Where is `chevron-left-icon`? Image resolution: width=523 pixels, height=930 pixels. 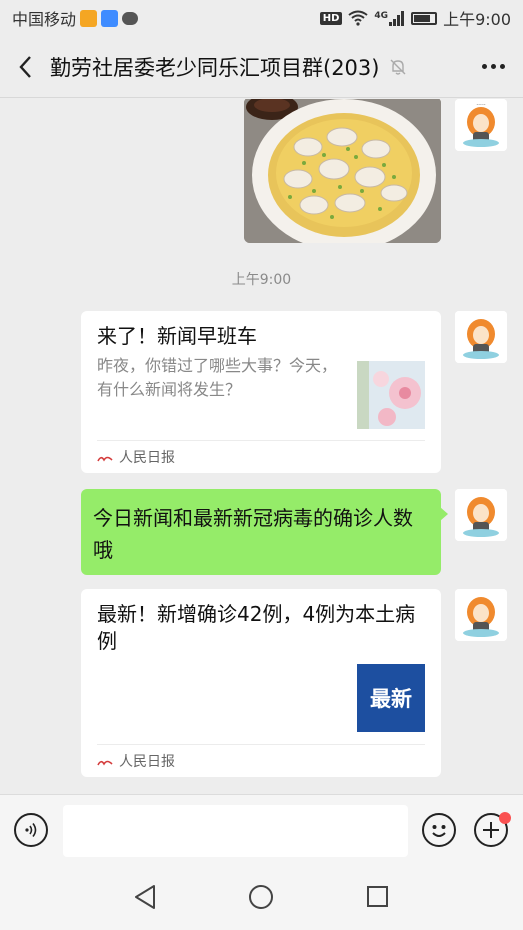 chevron-left-icon is located at coordinates (25, 66).